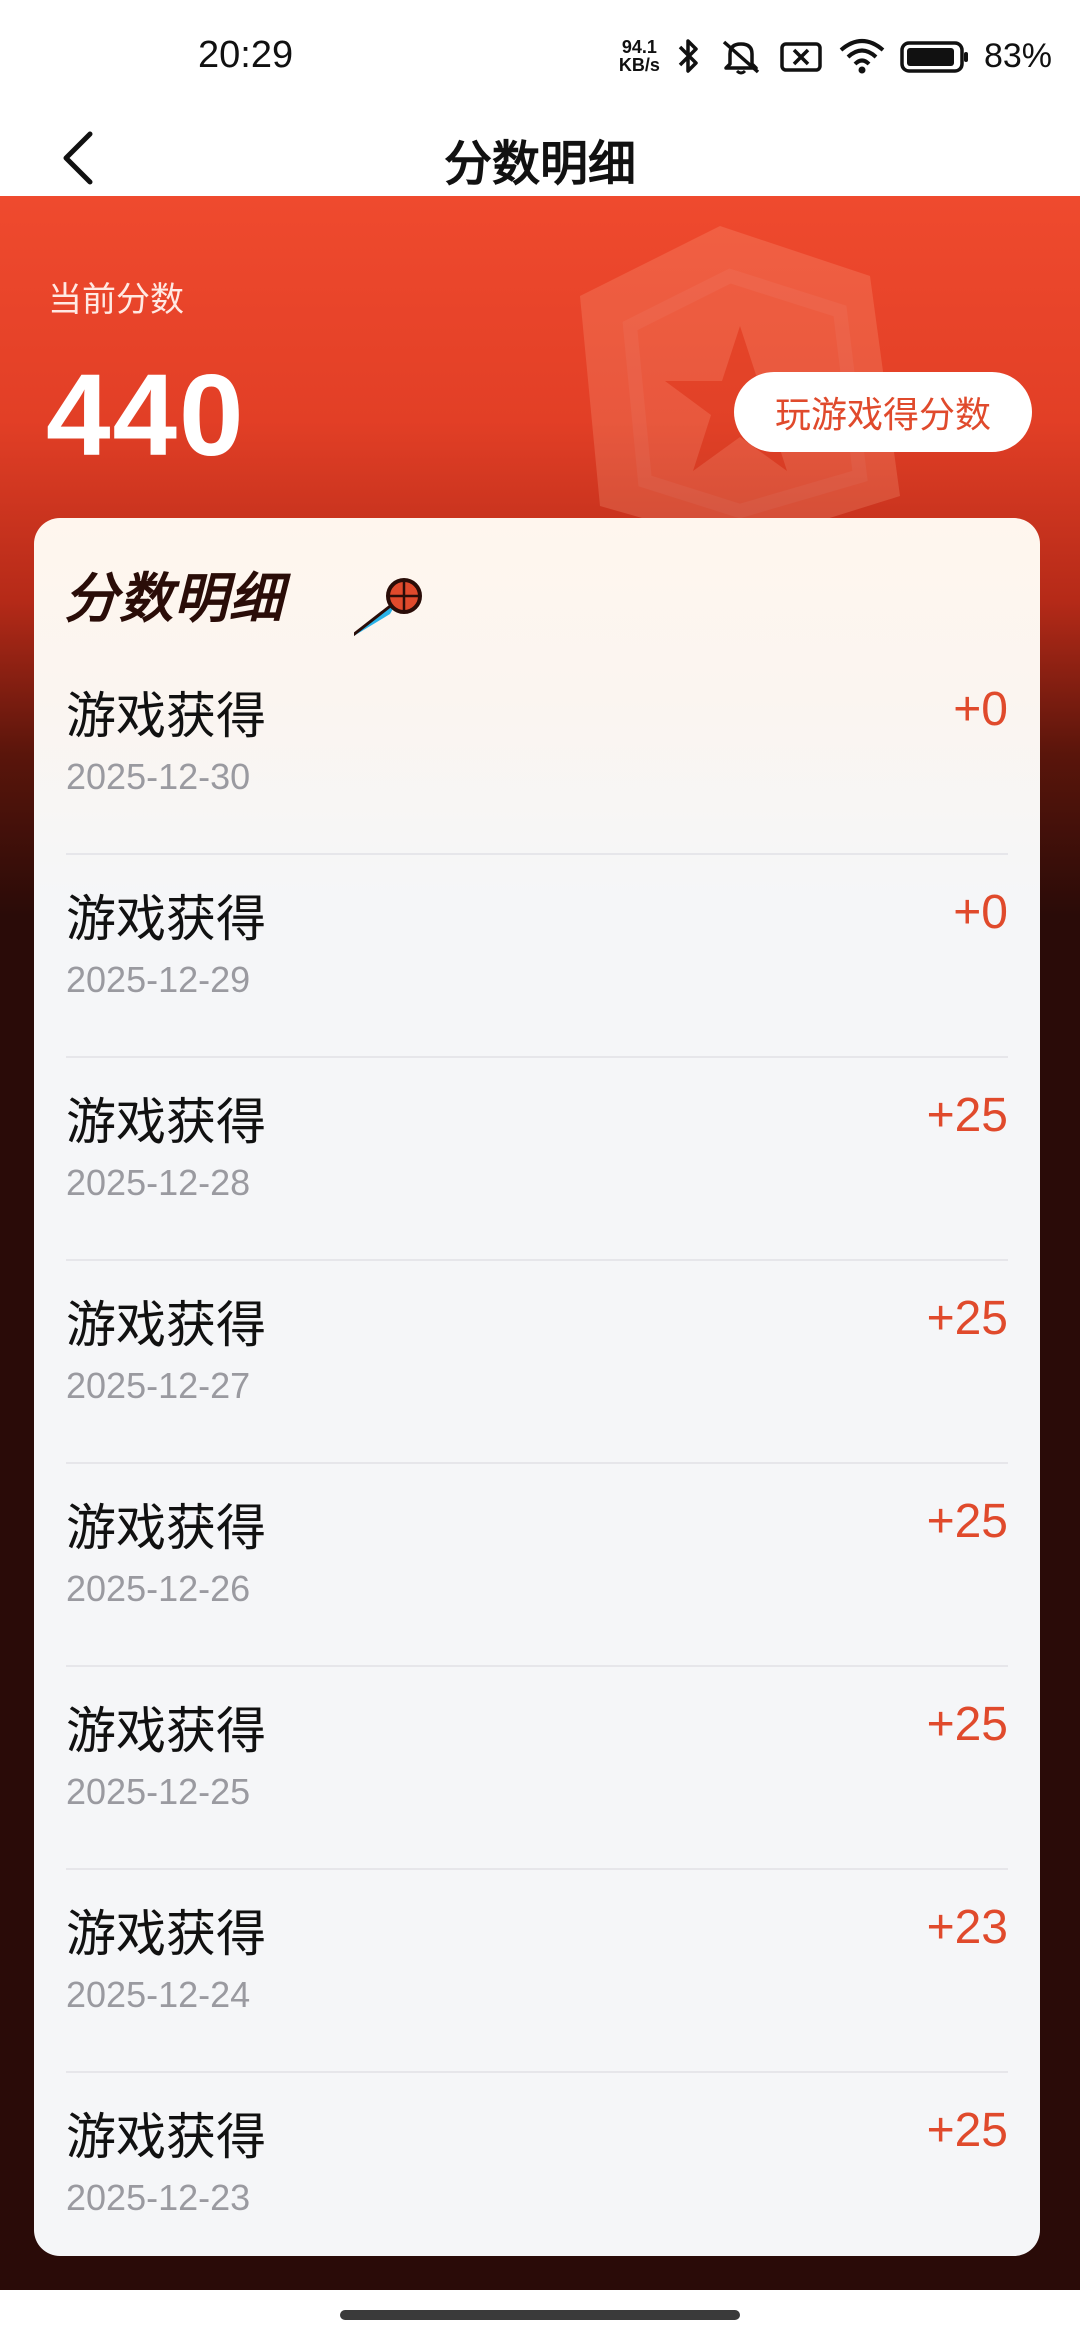 This screenshot has width=1080, height=2340. What do you see at coordinates (639, 65) in the screenshot?
I see `net-speed-unit: KB/s` at bounding box center [639, 65].